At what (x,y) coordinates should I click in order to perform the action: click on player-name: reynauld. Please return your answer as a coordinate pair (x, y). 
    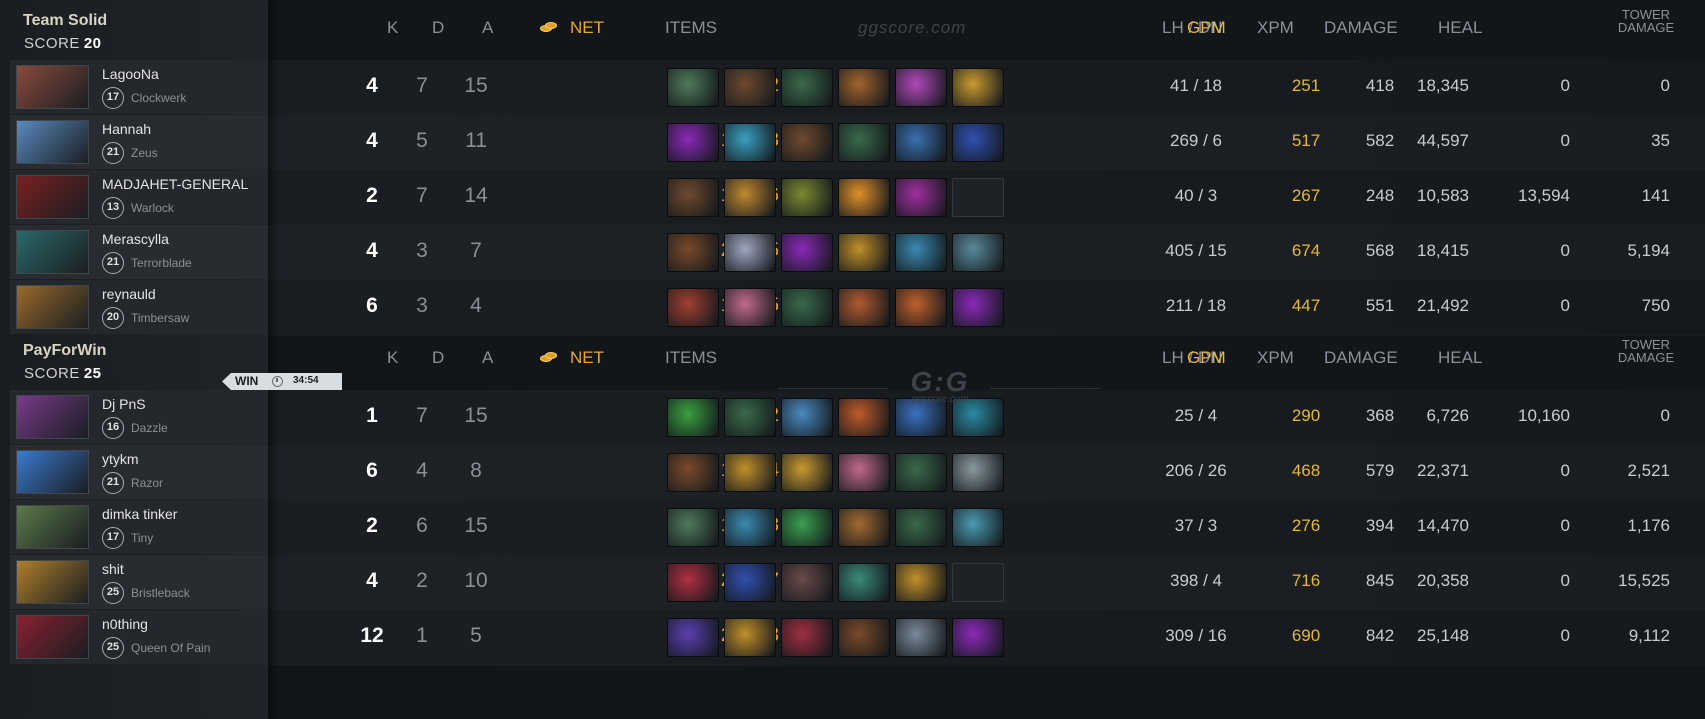
    Looking at the image, I should click on (129, 294).